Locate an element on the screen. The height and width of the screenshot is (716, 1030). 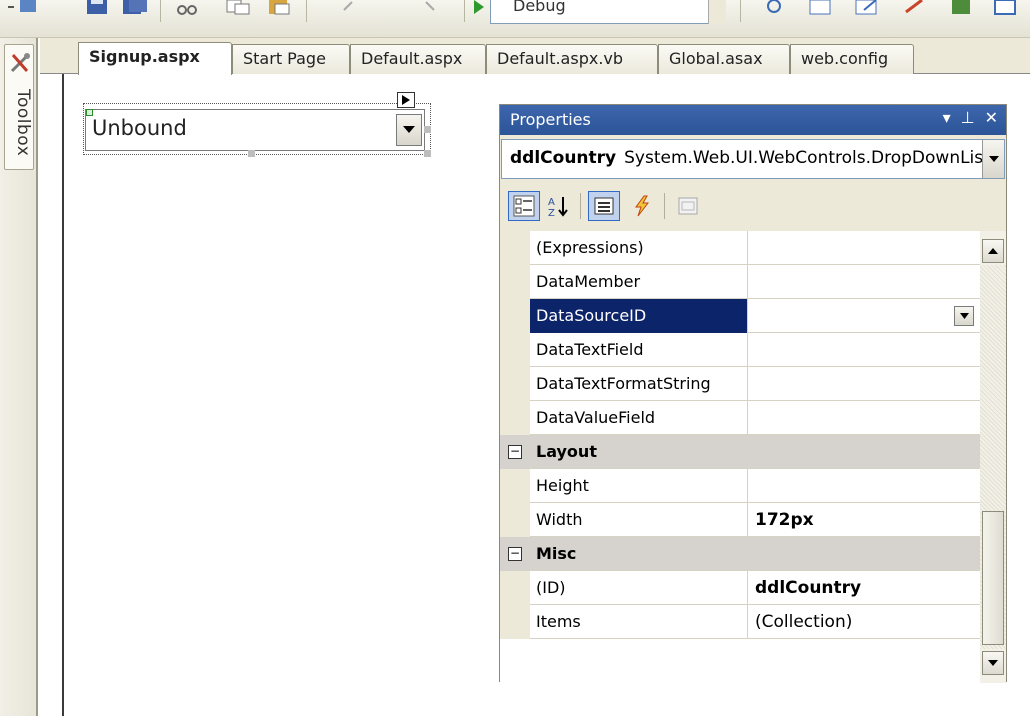
property-pages-button is located at coordinates (688, 206).